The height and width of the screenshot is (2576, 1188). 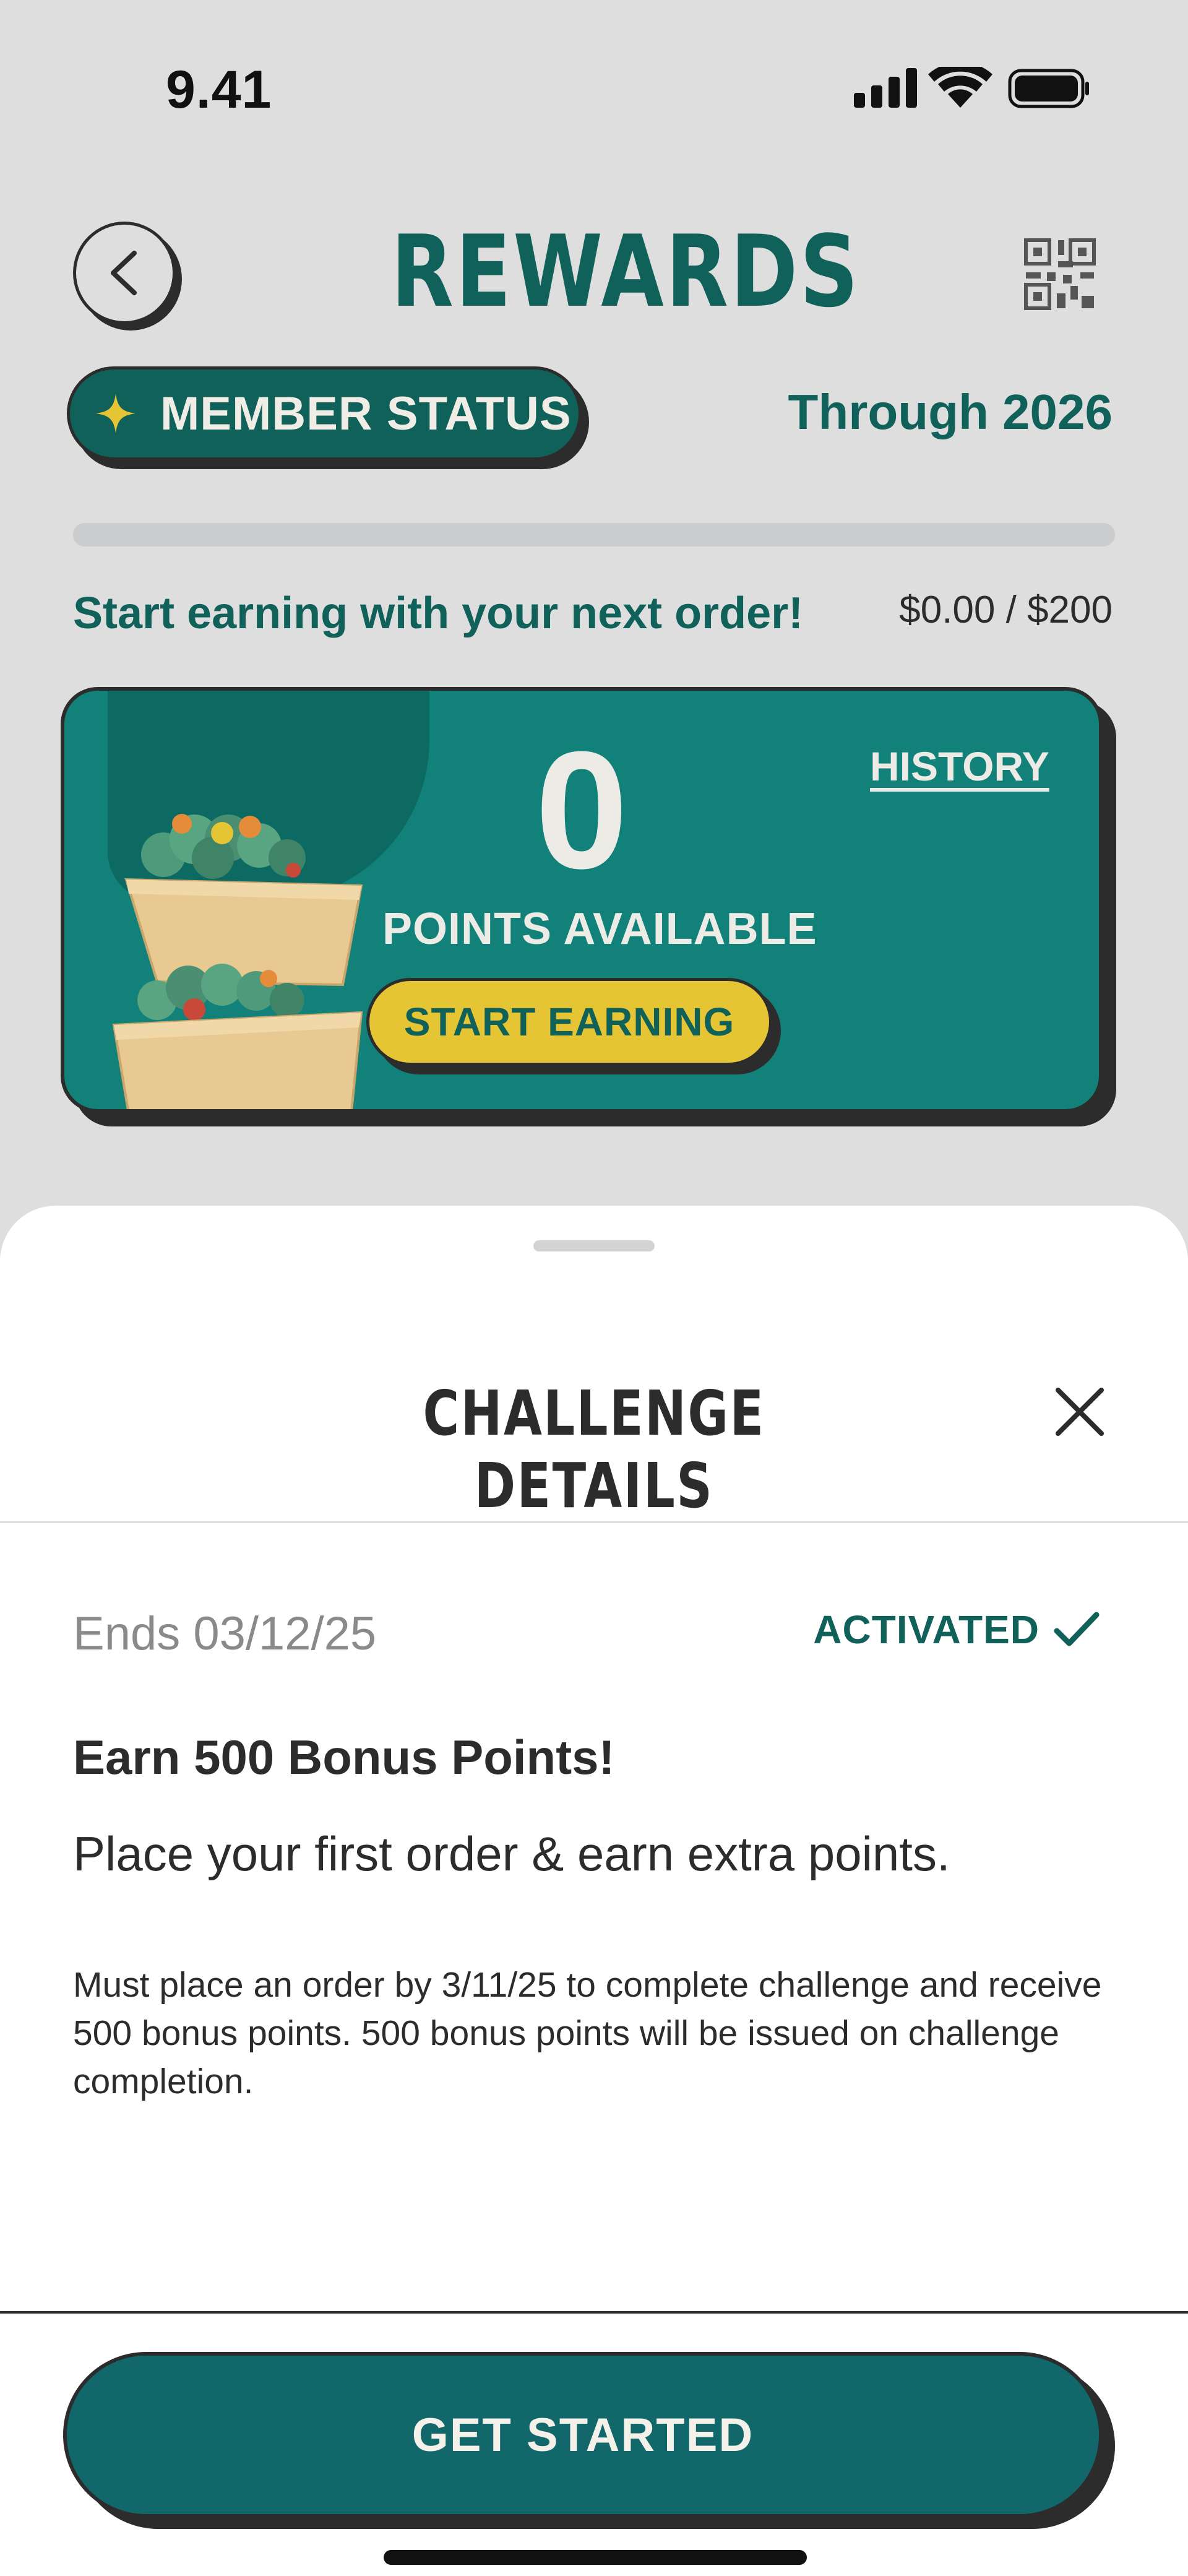 What do you see at coordinates (594, 1522) in the screenshot?
I see `sheet-divider` at bounding box center [594, 1522].